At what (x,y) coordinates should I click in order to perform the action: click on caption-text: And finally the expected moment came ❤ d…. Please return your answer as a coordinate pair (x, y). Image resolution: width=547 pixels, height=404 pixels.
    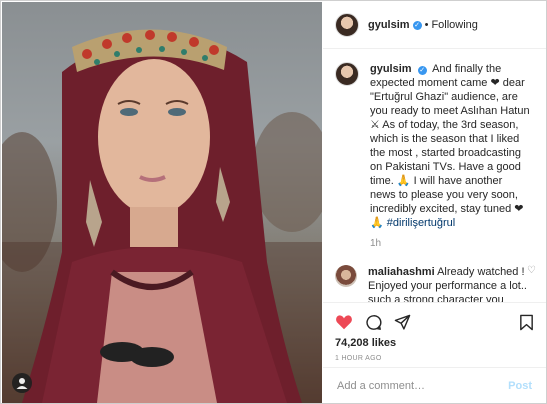
    Looking at the image, I should click on (450, 146).